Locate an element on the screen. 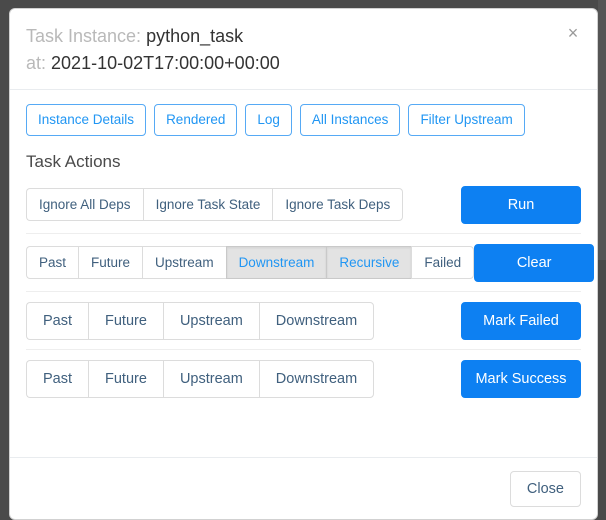 This screenshot has width=606, height=520. close-icon: × is located at coordinates (573, 33).